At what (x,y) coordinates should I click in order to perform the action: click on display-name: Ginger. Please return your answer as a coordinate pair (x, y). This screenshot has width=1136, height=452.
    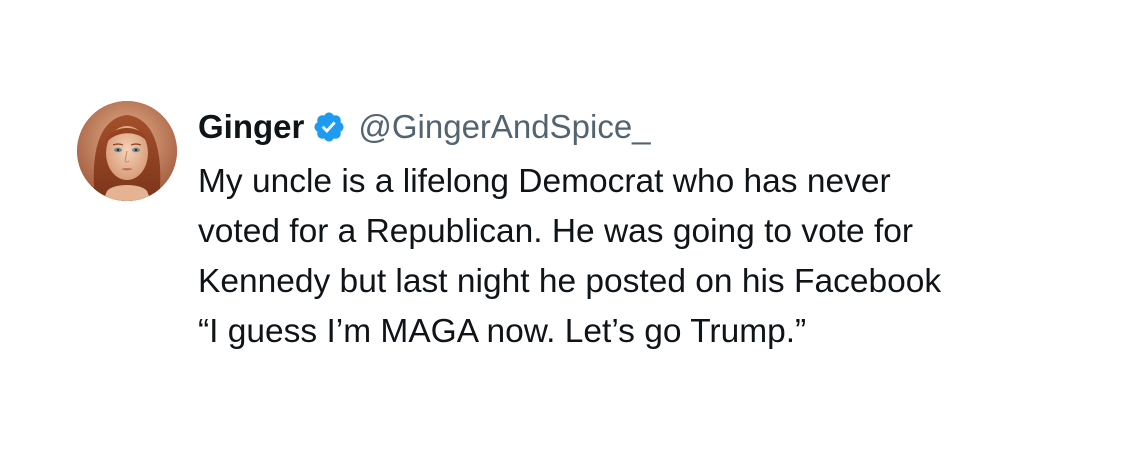
    Looking at the image, I should click on (251, 127).